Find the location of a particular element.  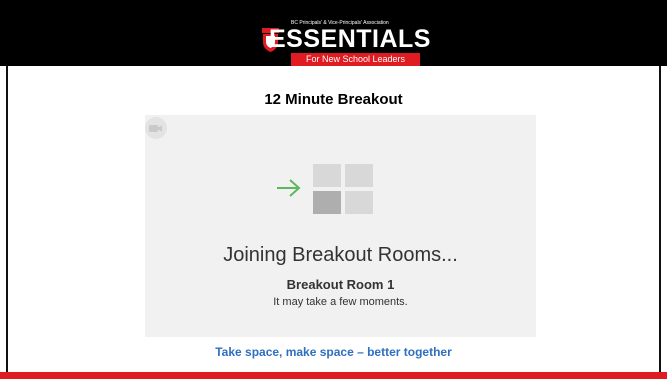

breakout-grid-icon is located at coordinates (343, 189).